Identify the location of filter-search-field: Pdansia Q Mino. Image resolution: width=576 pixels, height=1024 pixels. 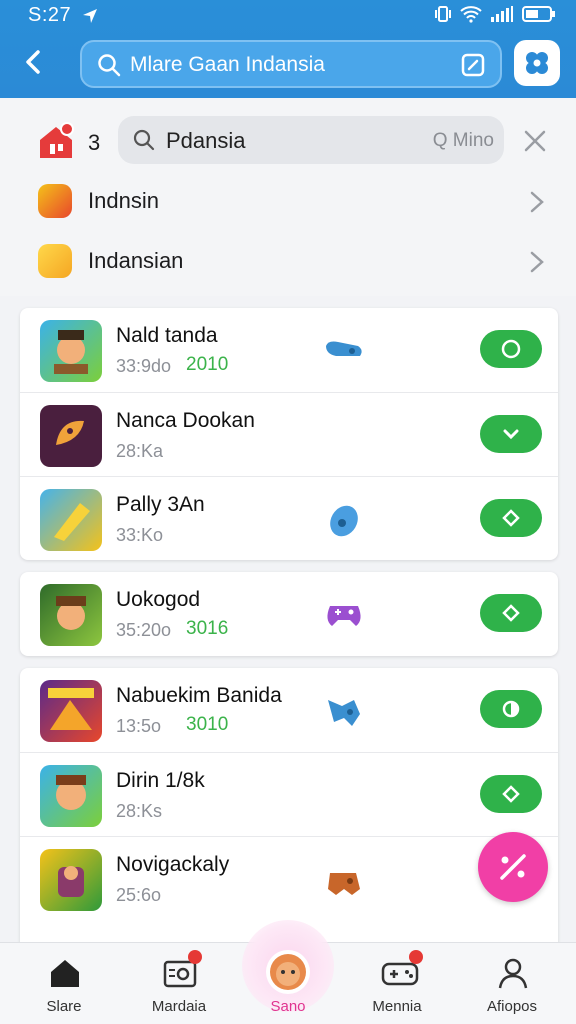
(311, 140).